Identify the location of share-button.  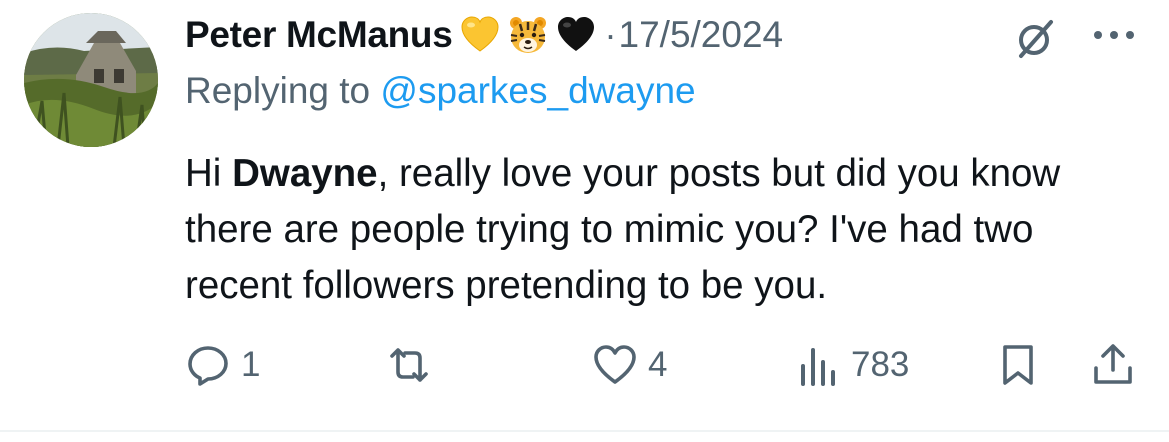
(1113, 365).